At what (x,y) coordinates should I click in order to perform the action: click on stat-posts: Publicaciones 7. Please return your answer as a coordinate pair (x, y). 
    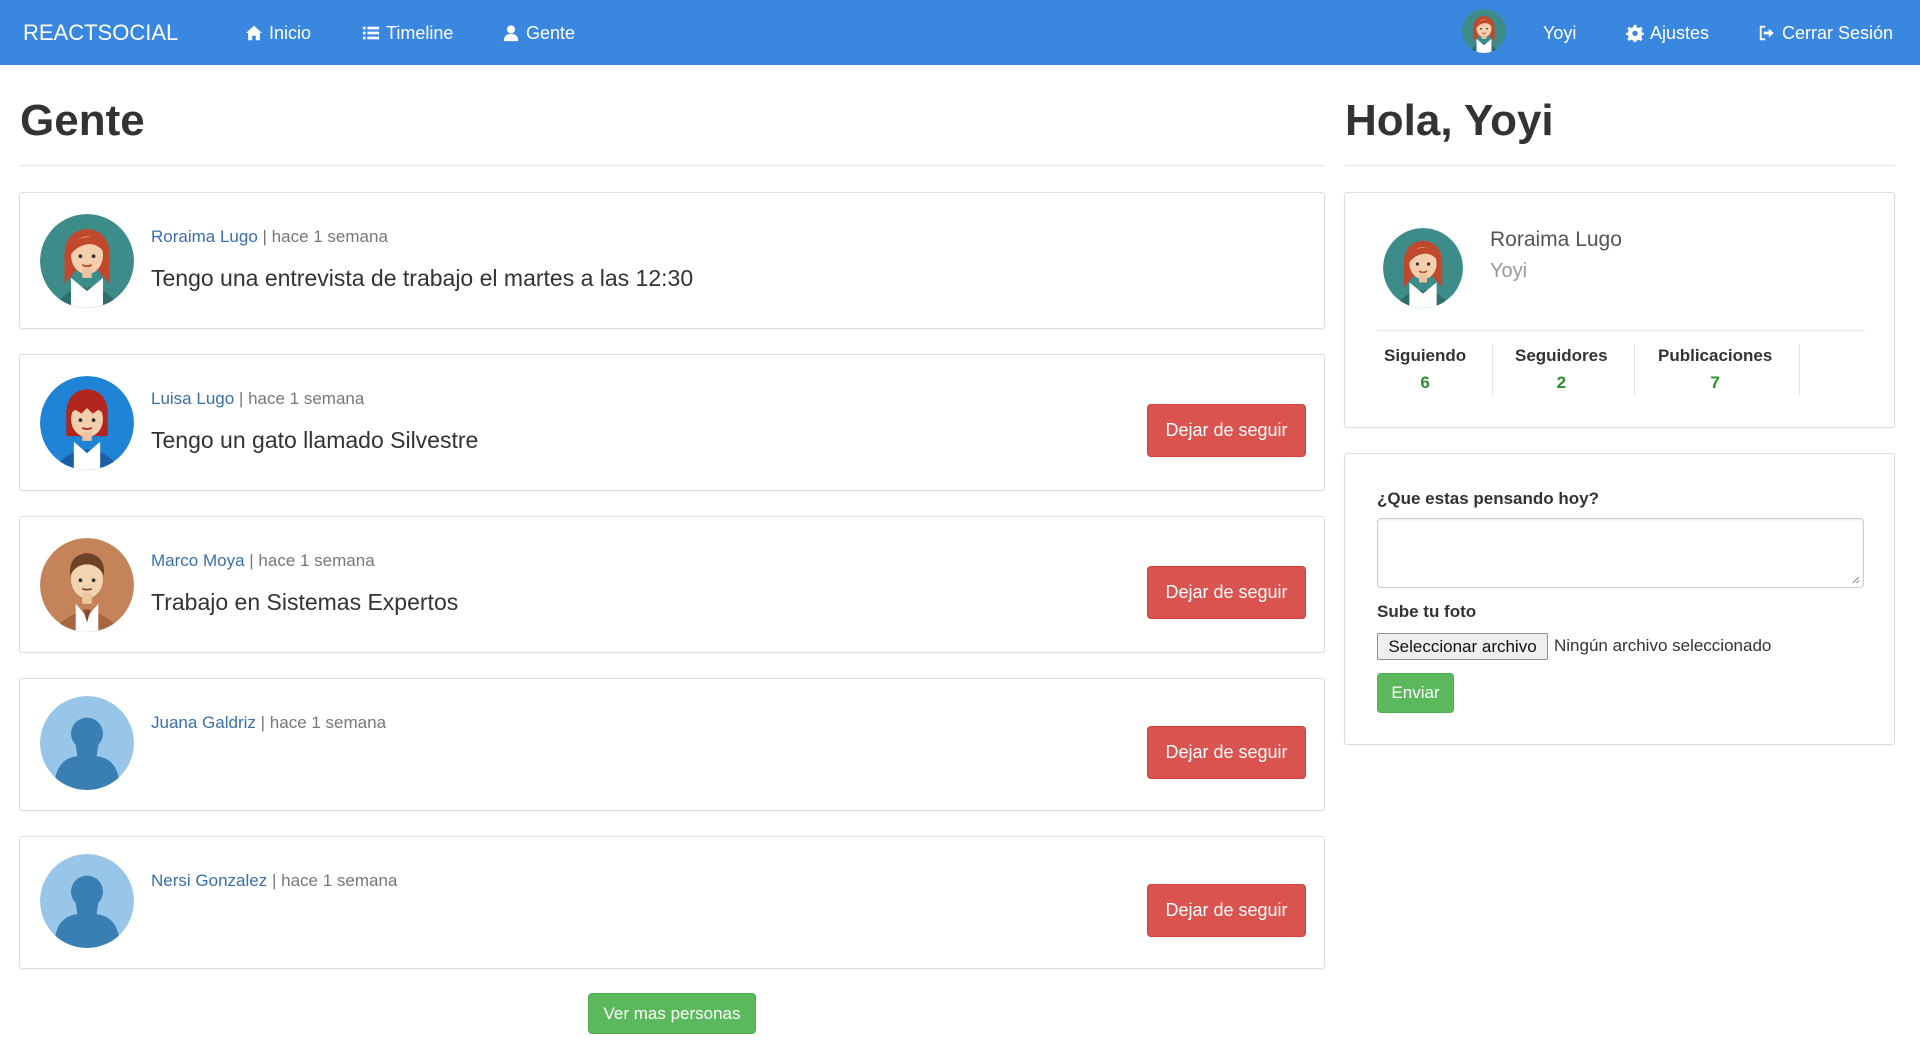
    Looking at the image, I should click on (1715, 369).